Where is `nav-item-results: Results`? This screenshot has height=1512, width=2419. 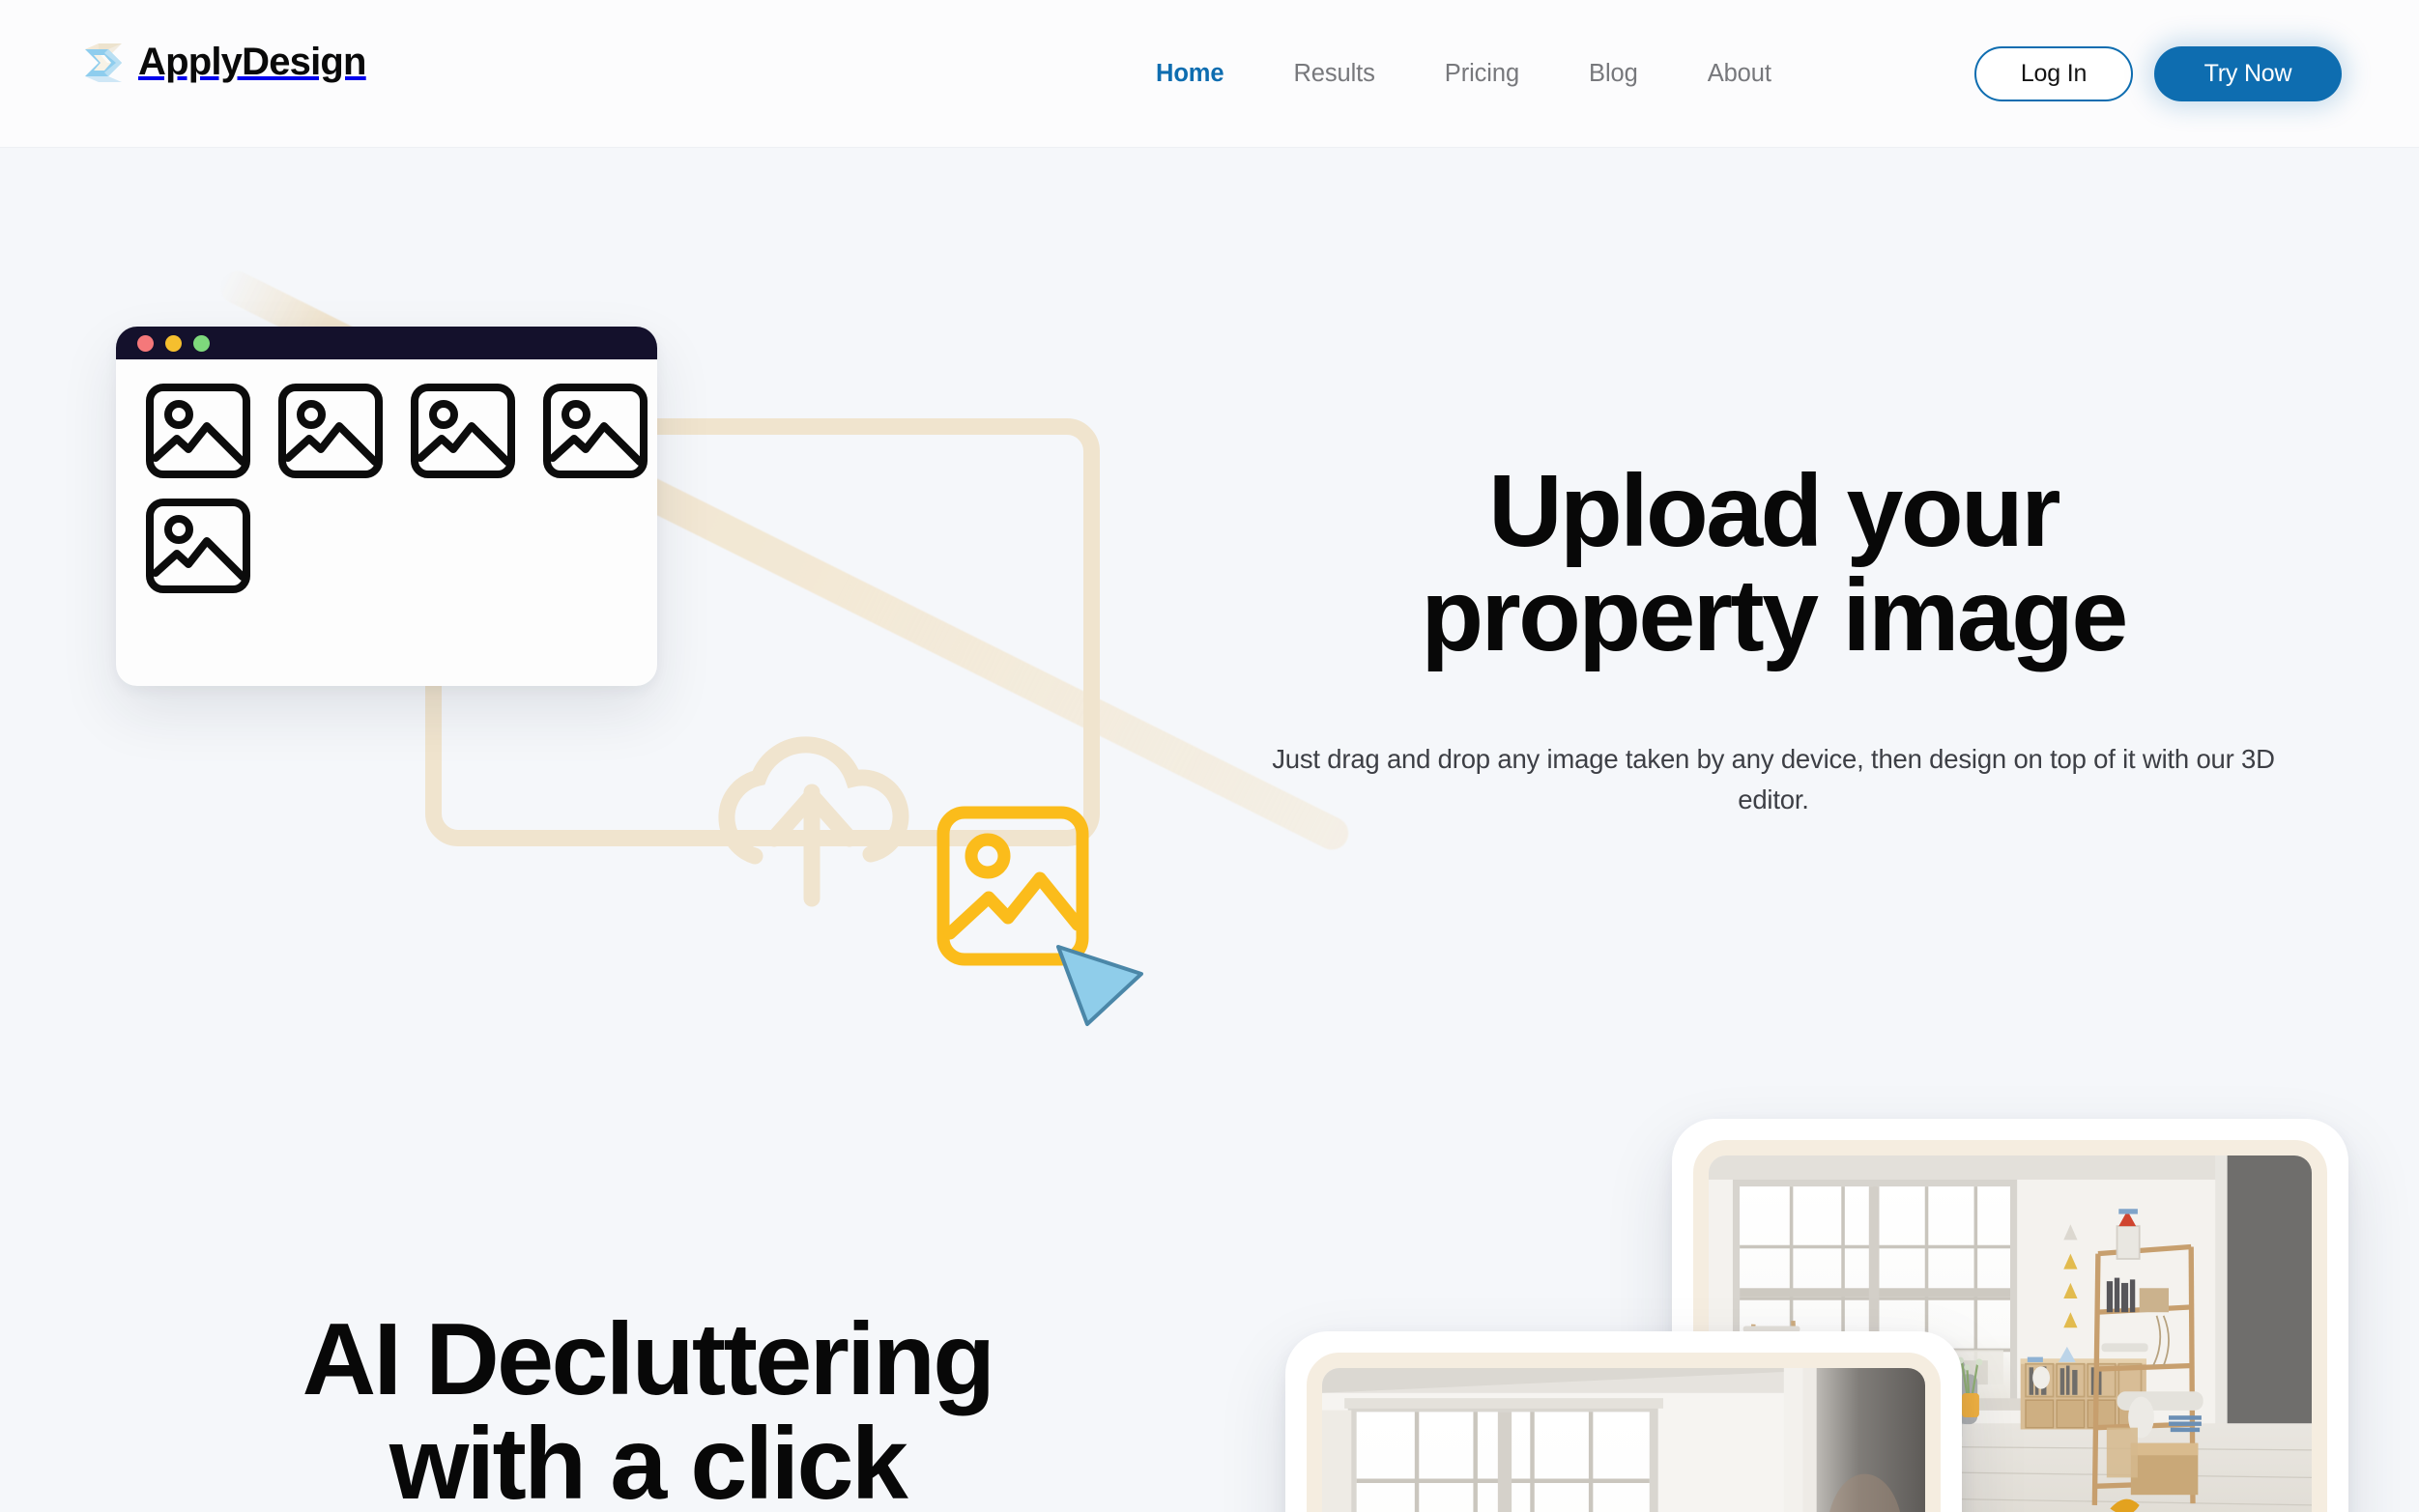 nav-item-results: Results is located at coordinates (1333, 74).